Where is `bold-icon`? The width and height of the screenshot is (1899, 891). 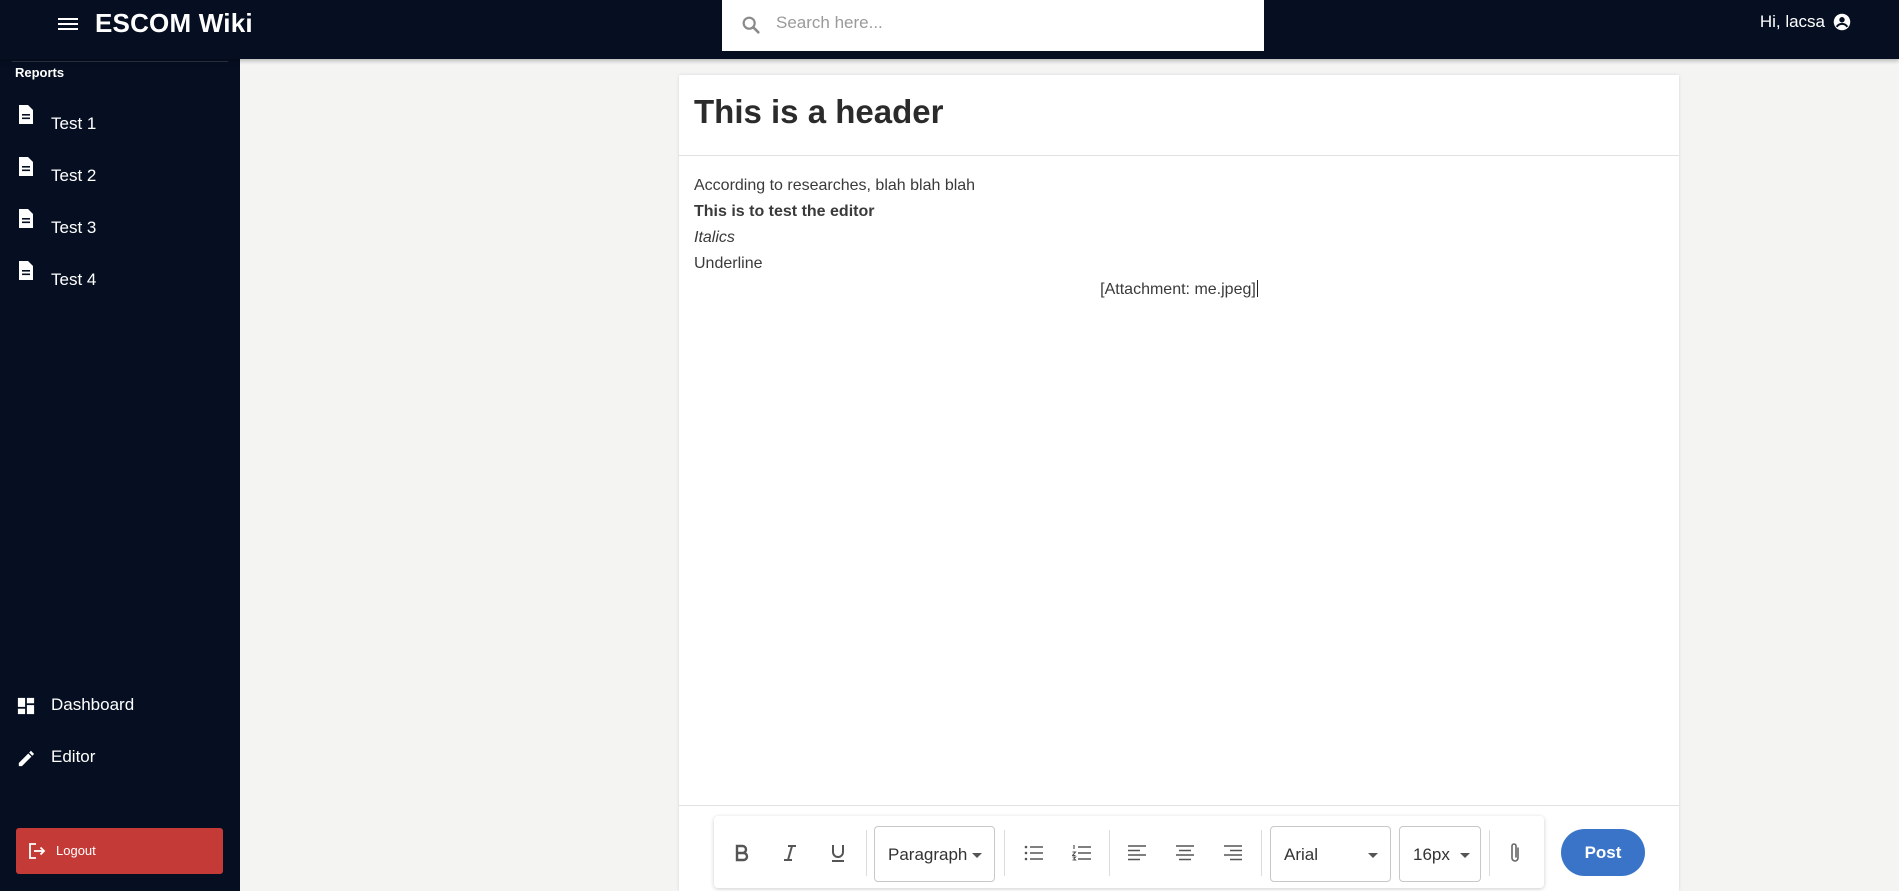 bold-icon is located at coordinates (742, 853).